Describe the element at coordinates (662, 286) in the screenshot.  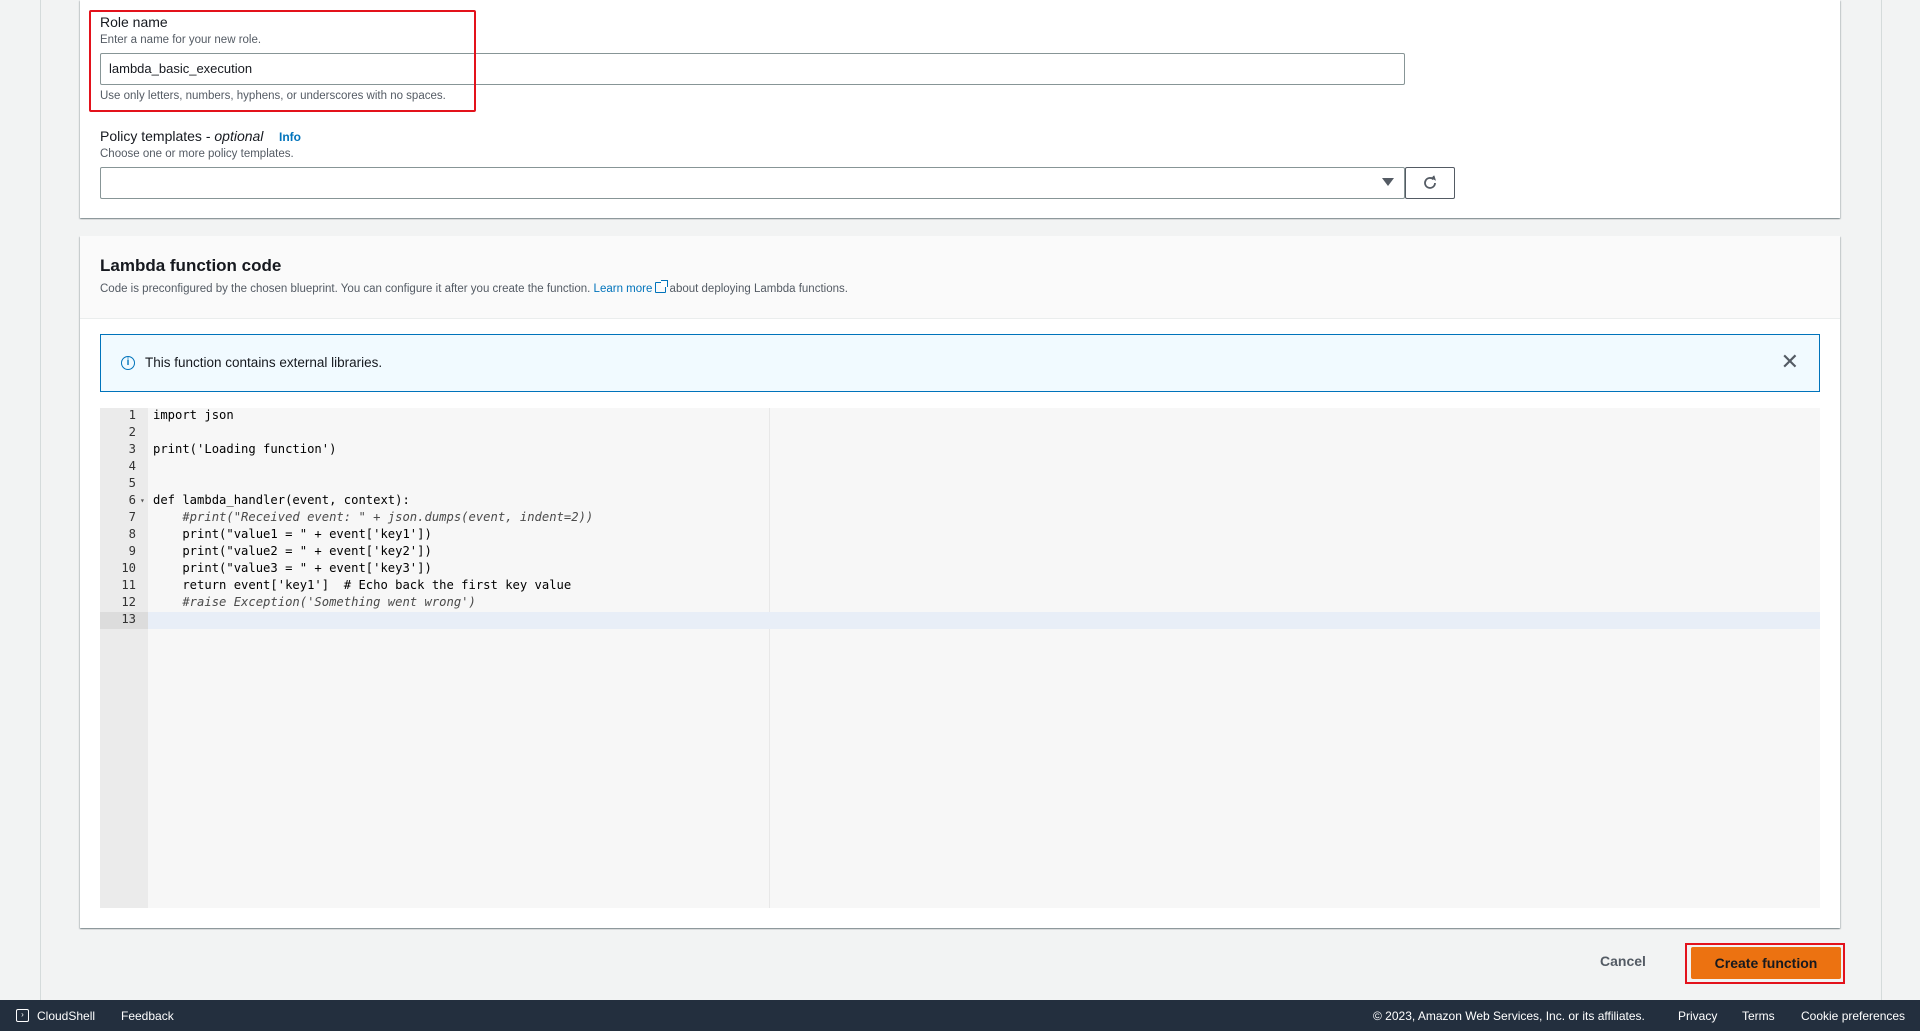
I see `external-link-icon` at that location.